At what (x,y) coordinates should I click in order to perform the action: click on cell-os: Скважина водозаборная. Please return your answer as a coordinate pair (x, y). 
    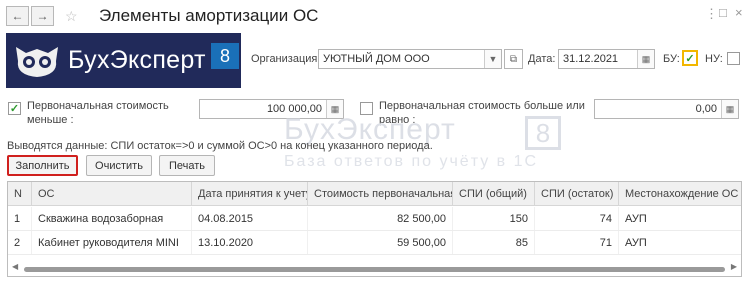
    Looking at the image, I should click on (112, 218).